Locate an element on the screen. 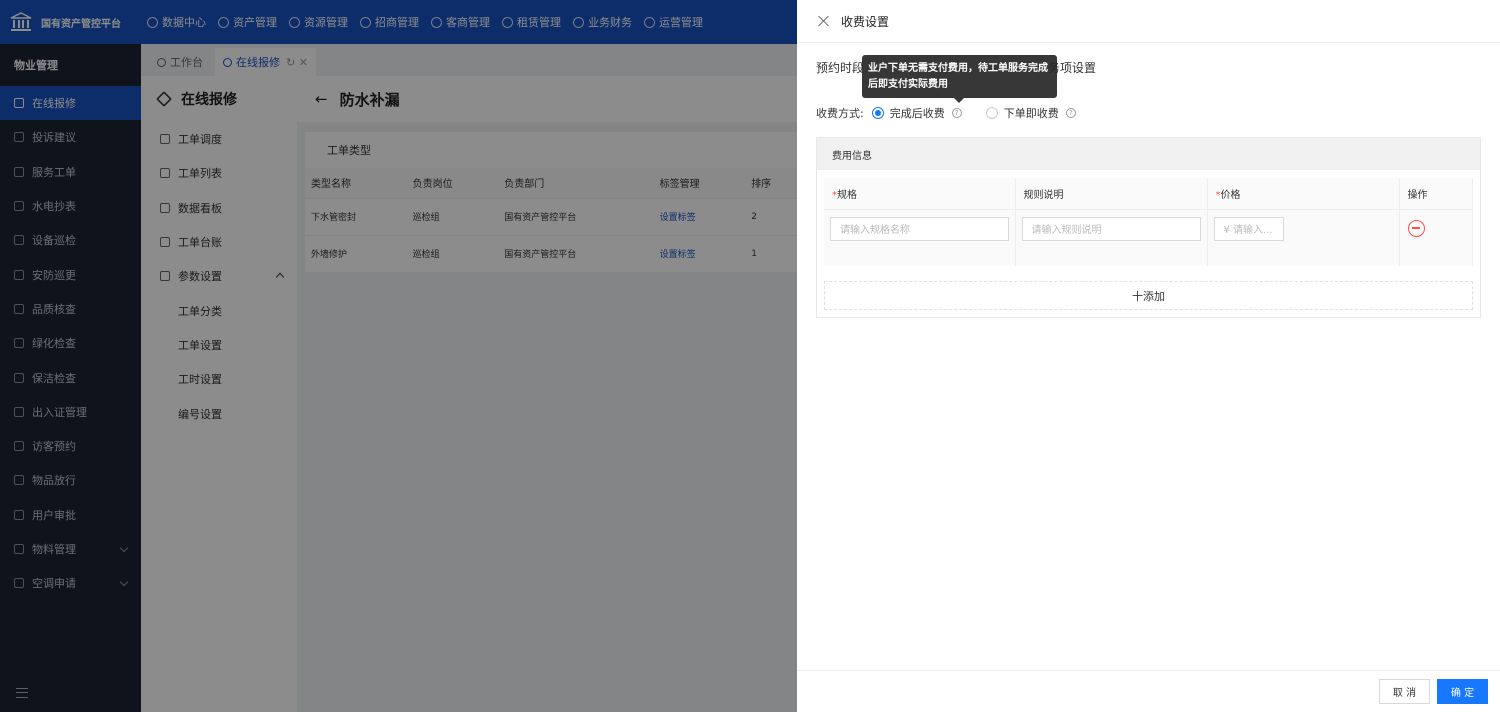  column-header-price: *价格 is located at coordinates (1303, 193).